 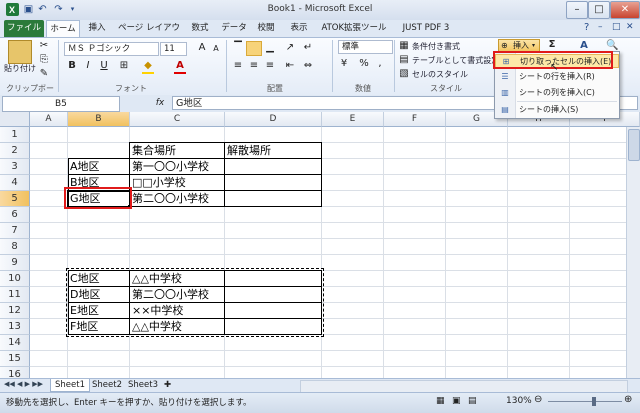 What do you see at coordinates (519, 401) in the screenshot?
I see `zoom-level: 130%` at bounding box center [519, 401].